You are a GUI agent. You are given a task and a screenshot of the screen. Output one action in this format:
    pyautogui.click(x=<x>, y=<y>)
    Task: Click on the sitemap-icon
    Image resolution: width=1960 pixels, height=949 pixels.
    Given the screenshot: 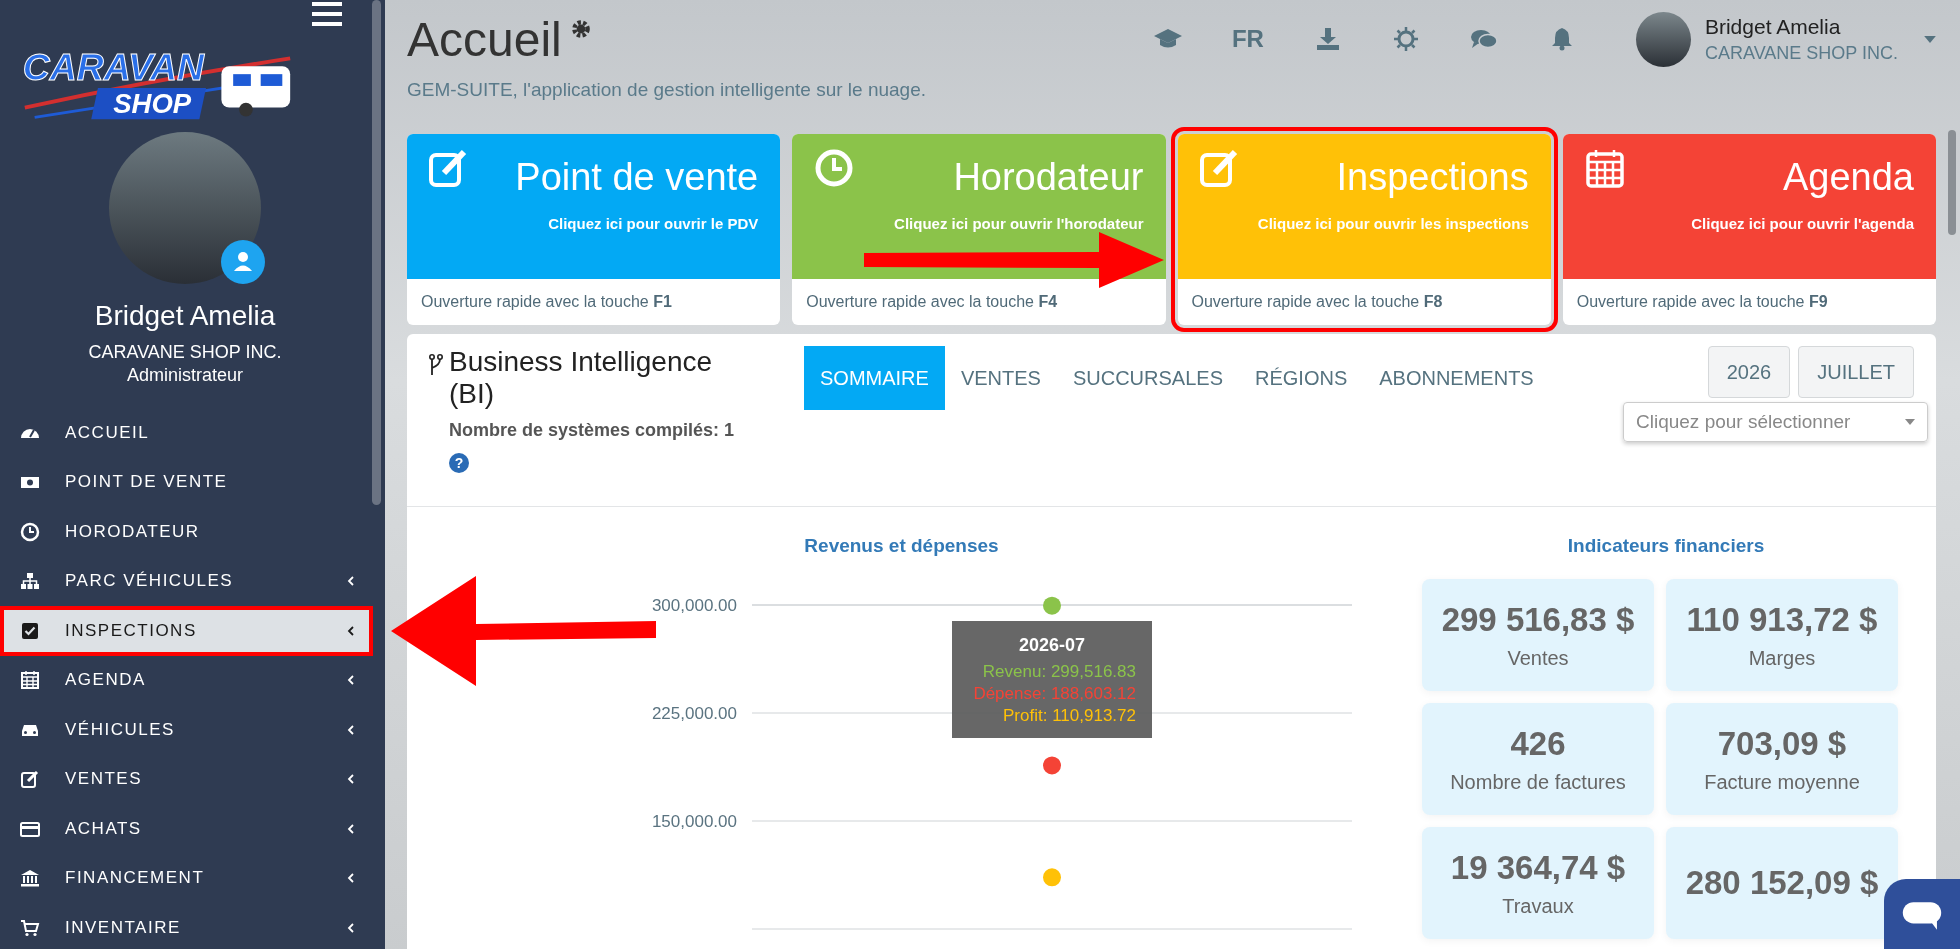 What is the action you would take?
    pyautogui.click(x=30, y=581)
    